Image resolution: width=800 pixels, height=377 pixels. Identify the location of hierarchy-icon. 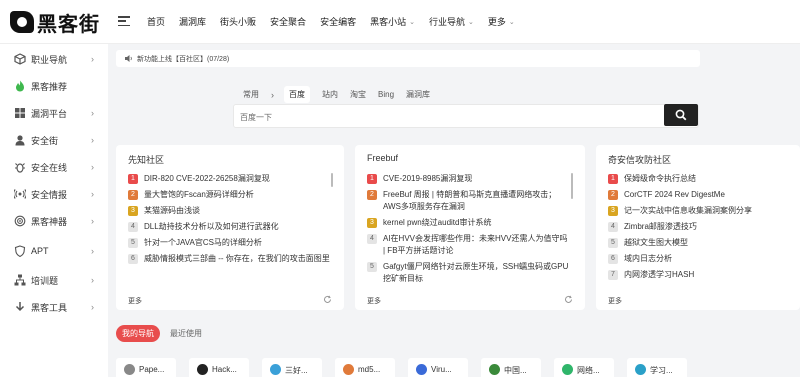
(20, 280).